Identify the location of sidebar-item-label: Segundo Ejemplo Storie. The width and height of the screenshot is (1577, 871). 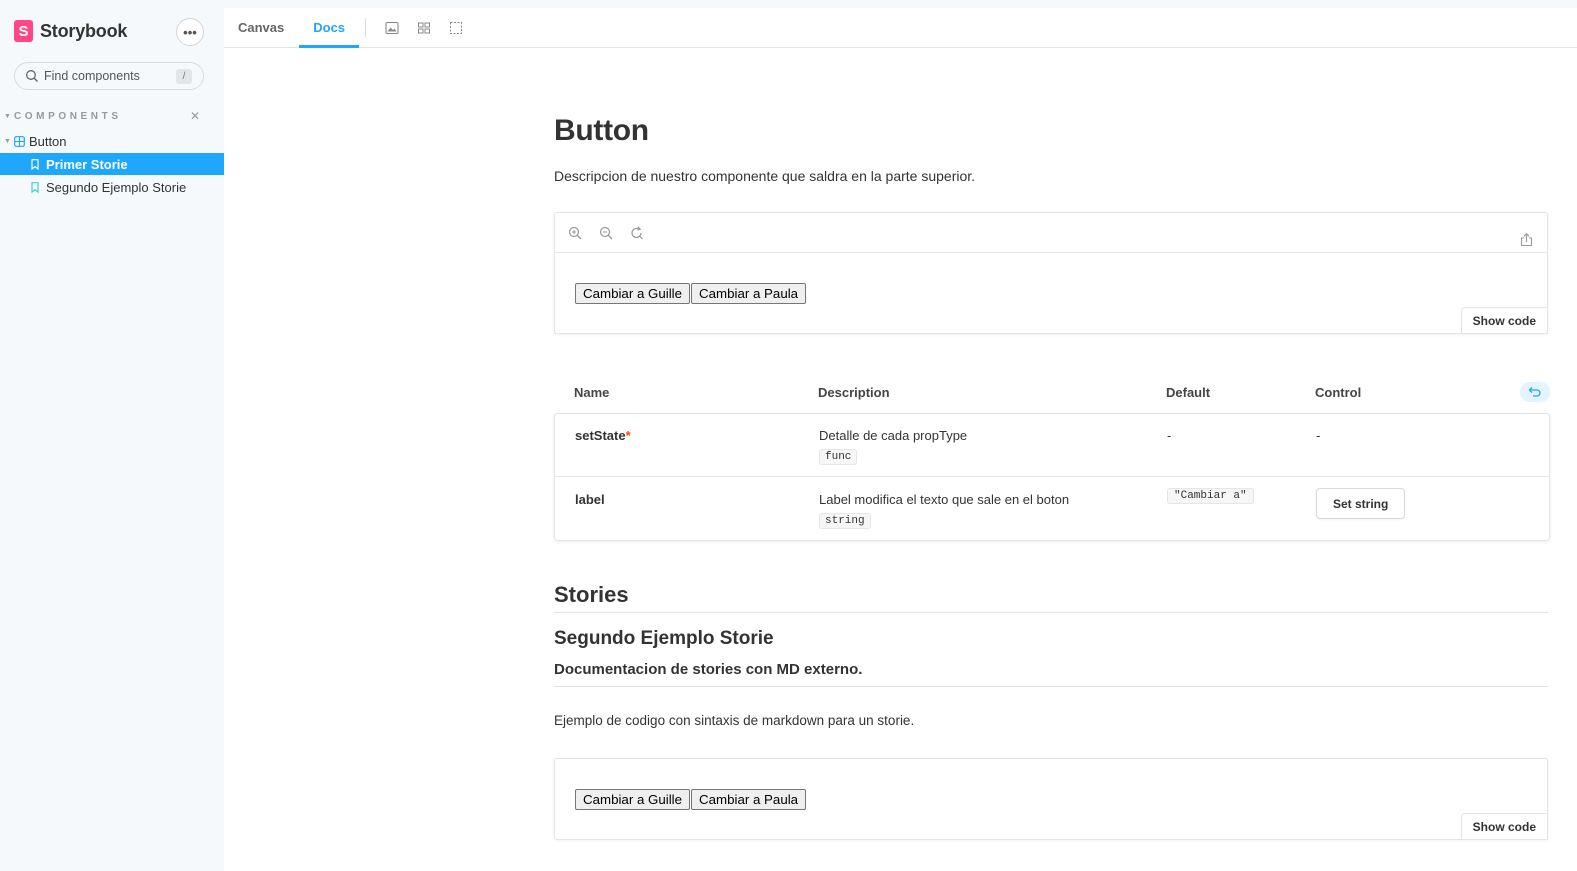
(116, 187).